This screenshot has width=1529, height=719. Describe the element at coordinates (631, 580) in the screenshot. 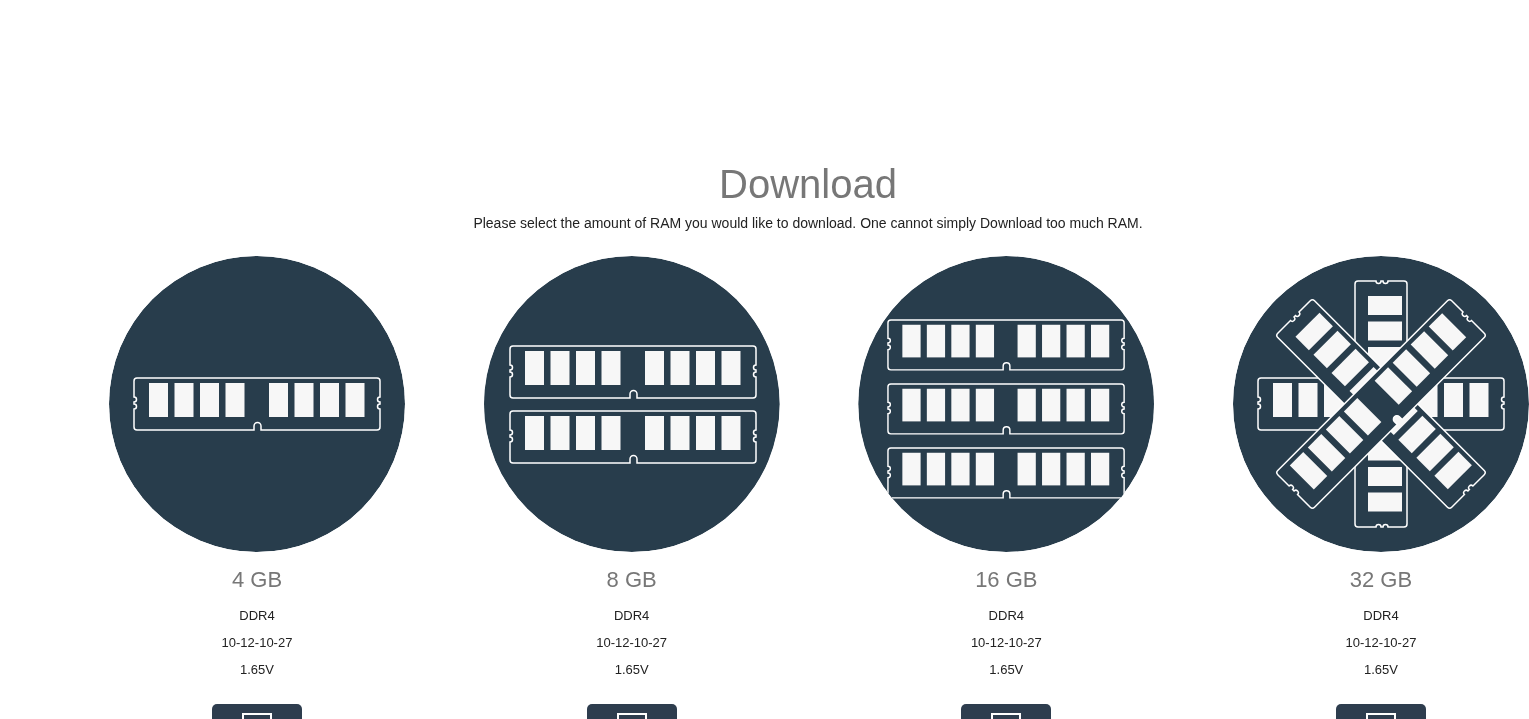

I see `capacity-label: 8 GB` at that location.